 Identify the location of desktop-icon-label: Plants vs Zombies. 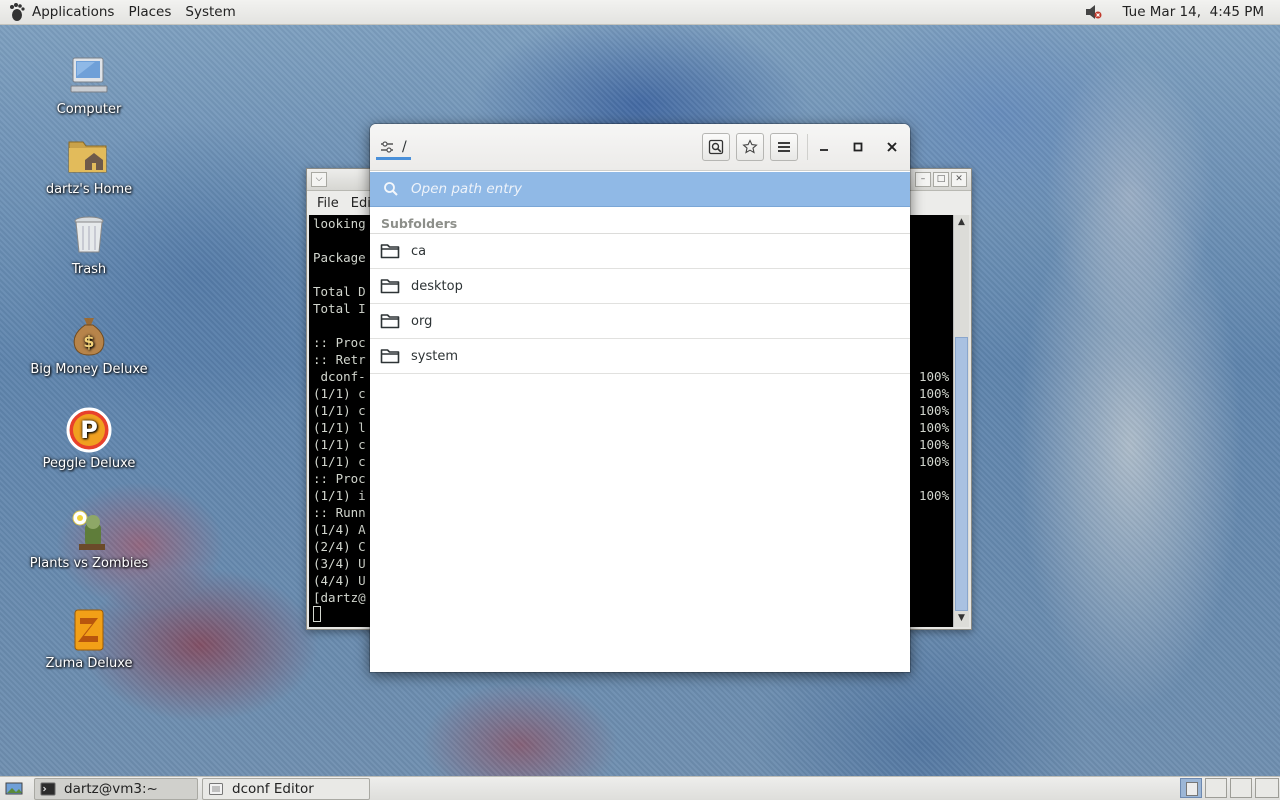
(89, 563).